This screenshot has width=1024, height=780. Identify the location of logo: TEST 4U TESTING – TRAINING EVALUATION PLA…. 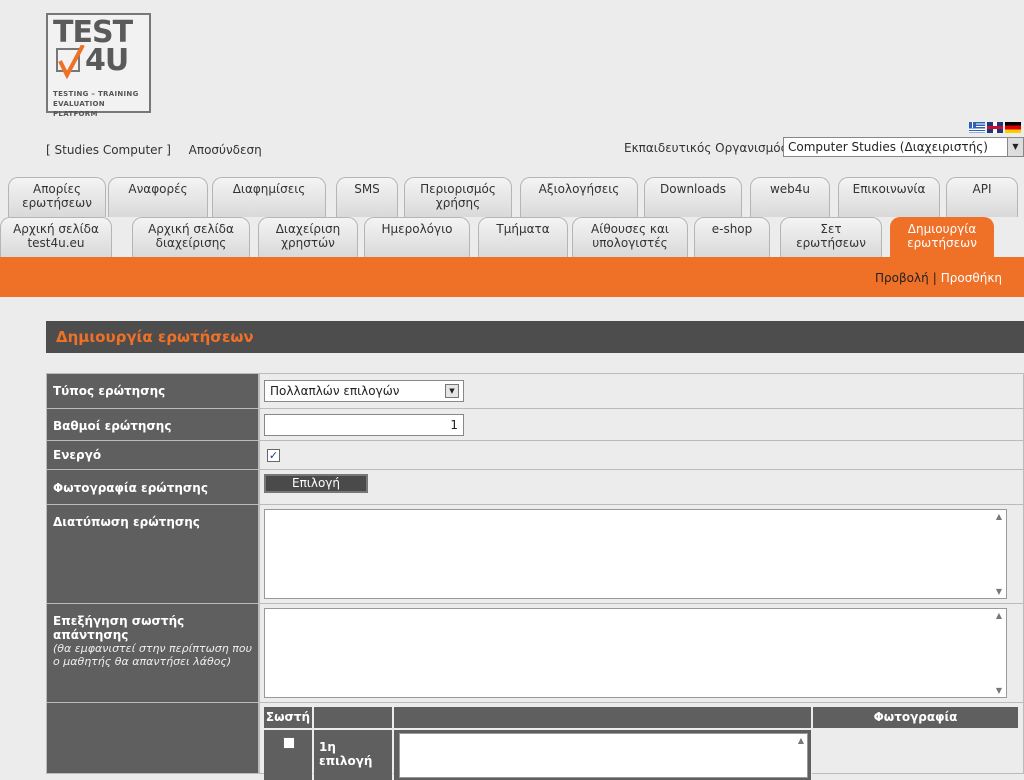
(98, 65).